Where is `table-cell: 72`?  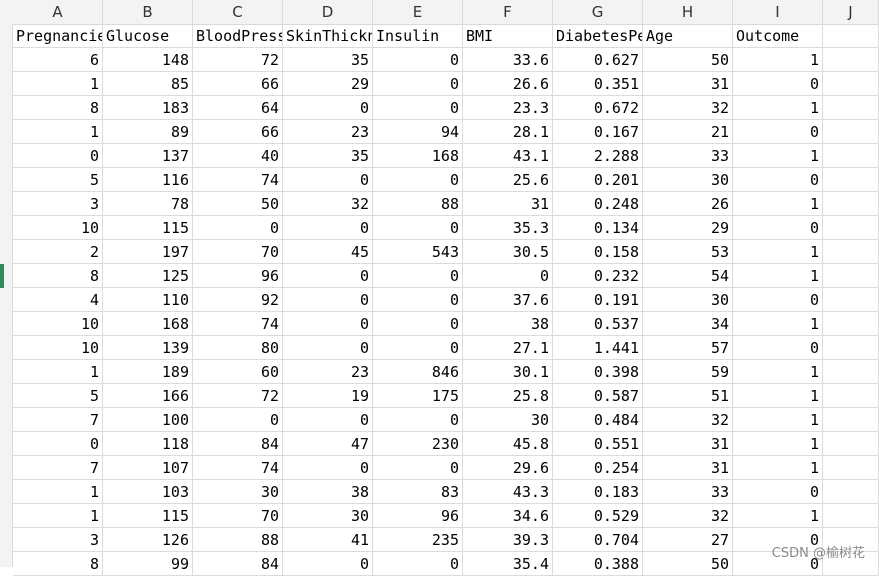 table-cell: 72 is located at coordinates (238, 59).